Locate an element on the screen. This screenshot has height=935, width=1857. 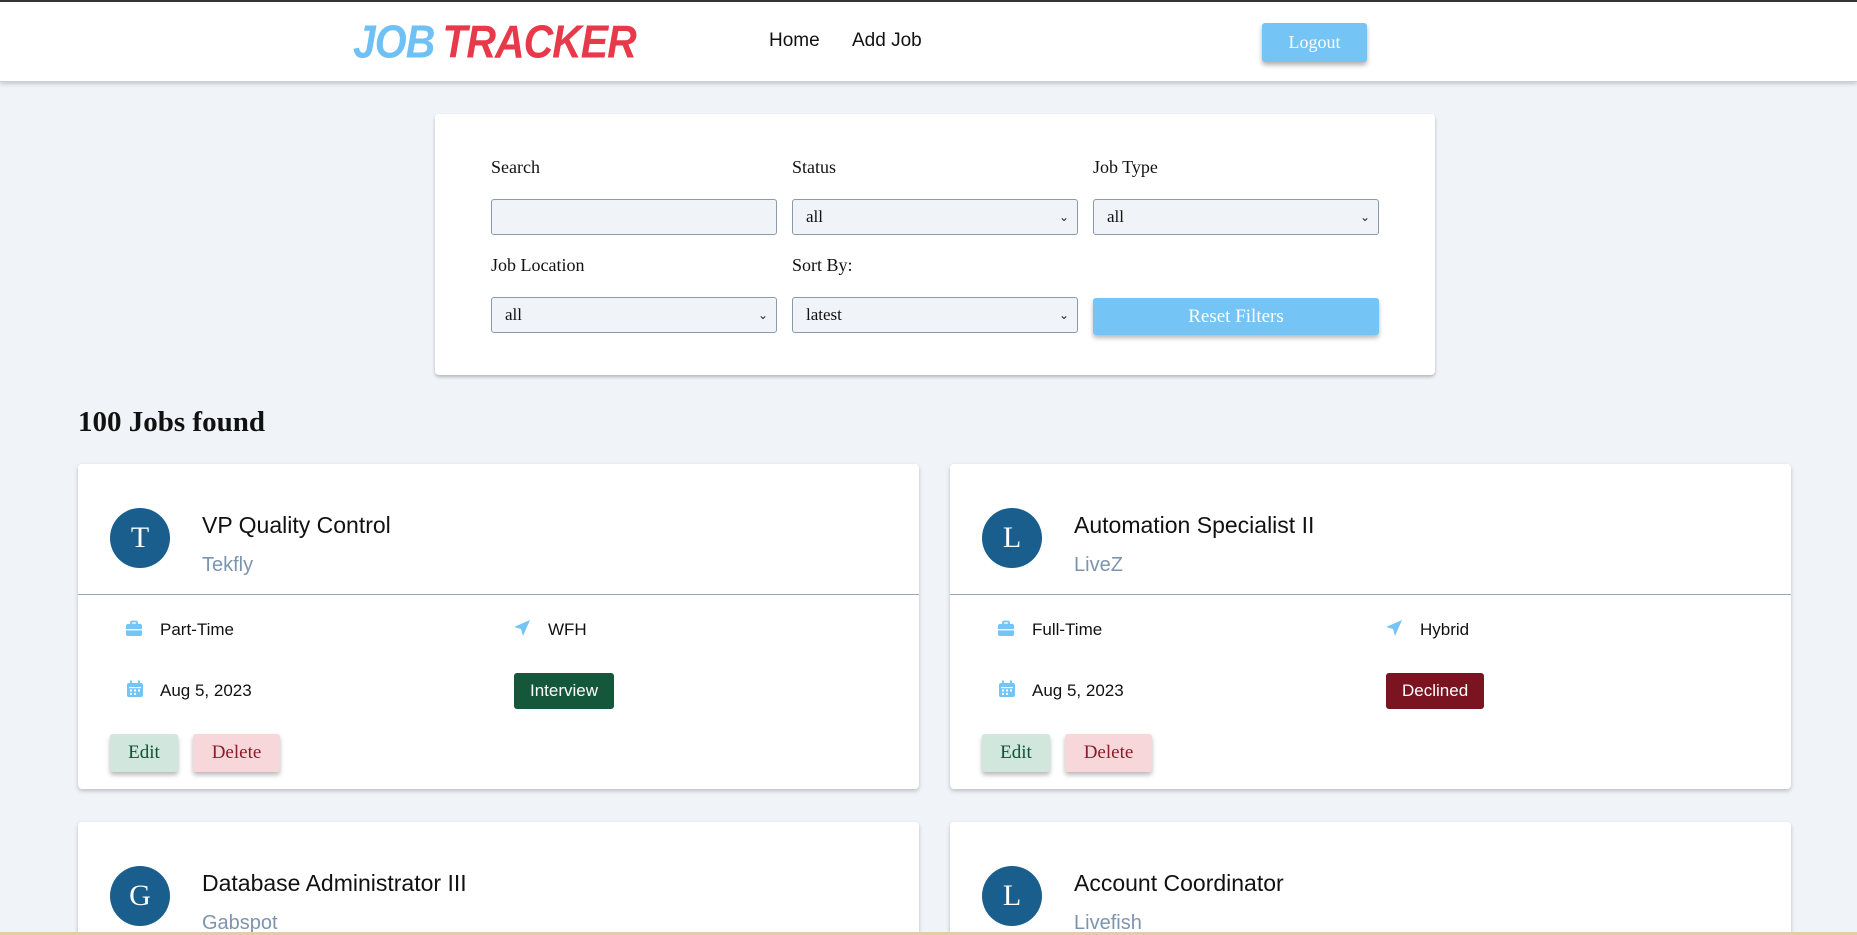
status-badge: Interview is located at coordinates (564, 691).